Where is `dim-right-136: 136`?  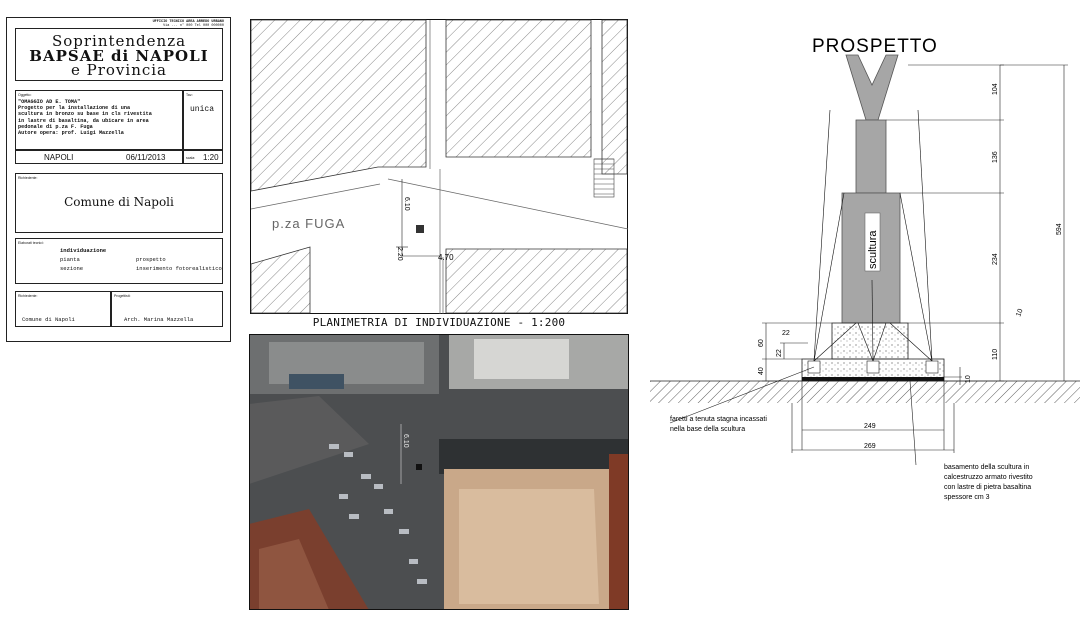
dim-right-136: 136 is located at coordinates (995, 157).